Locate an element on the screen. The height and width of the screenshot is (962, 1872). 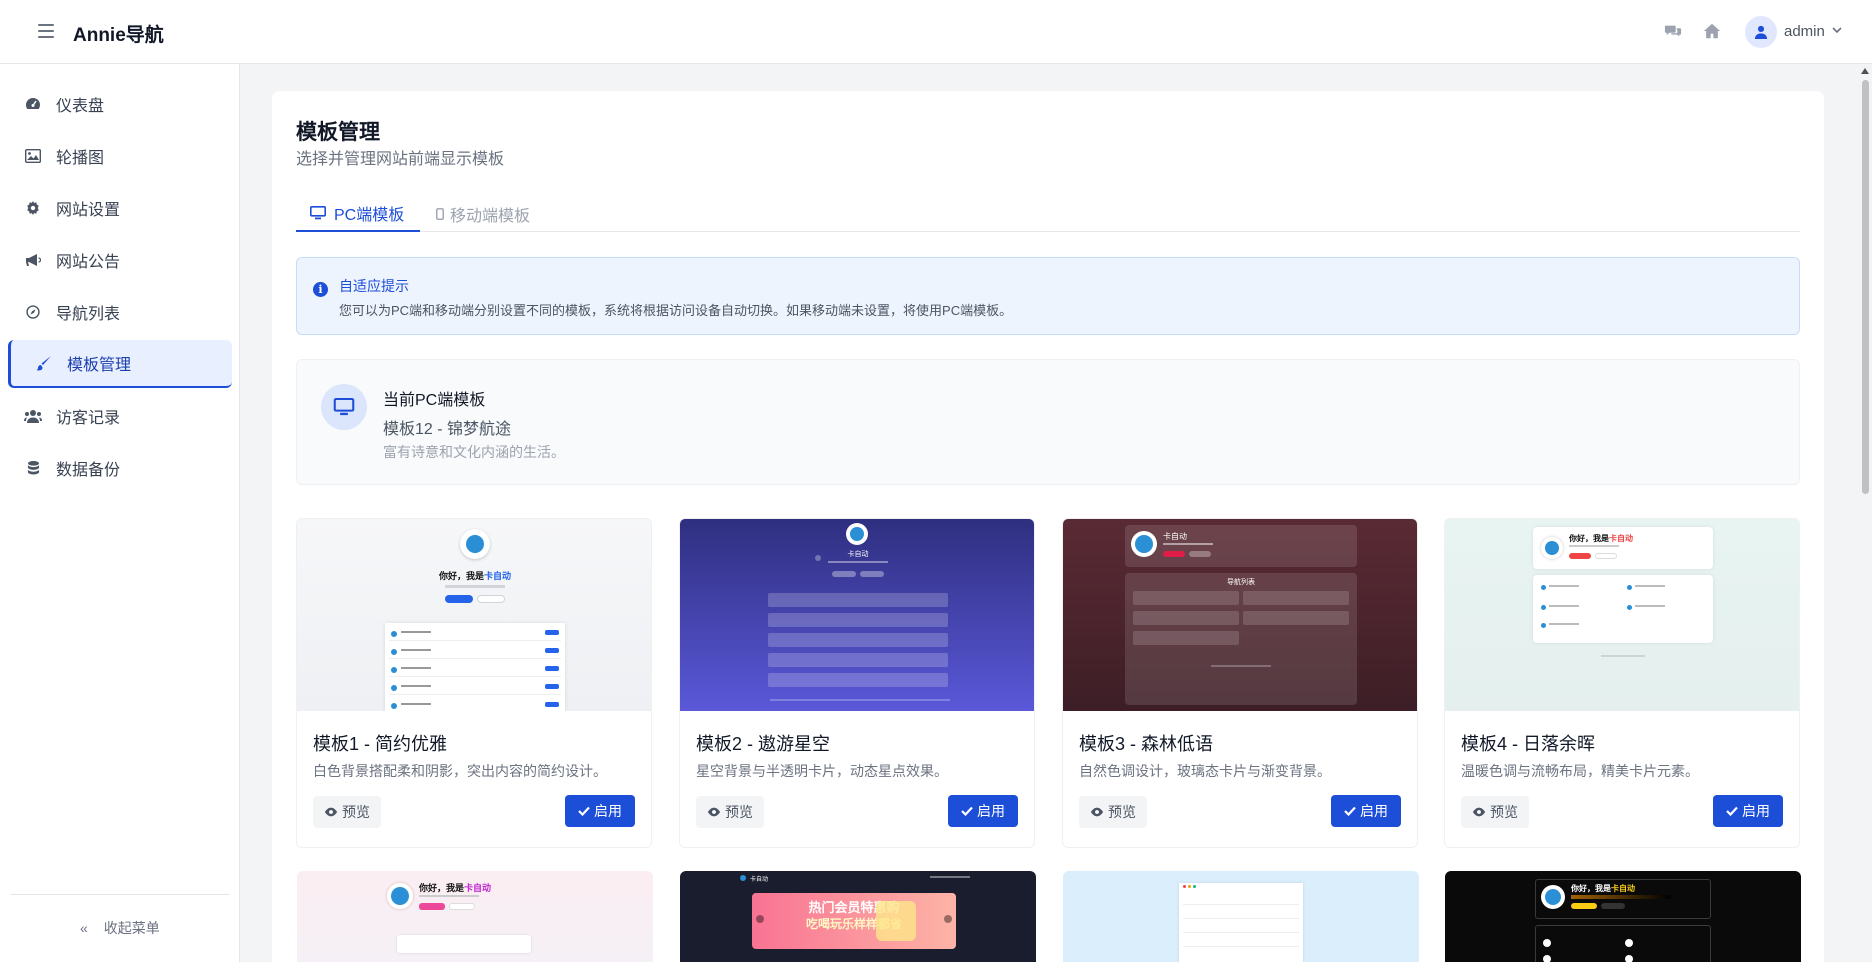
chevron-down-icon is located at coordinates (1837, 30).